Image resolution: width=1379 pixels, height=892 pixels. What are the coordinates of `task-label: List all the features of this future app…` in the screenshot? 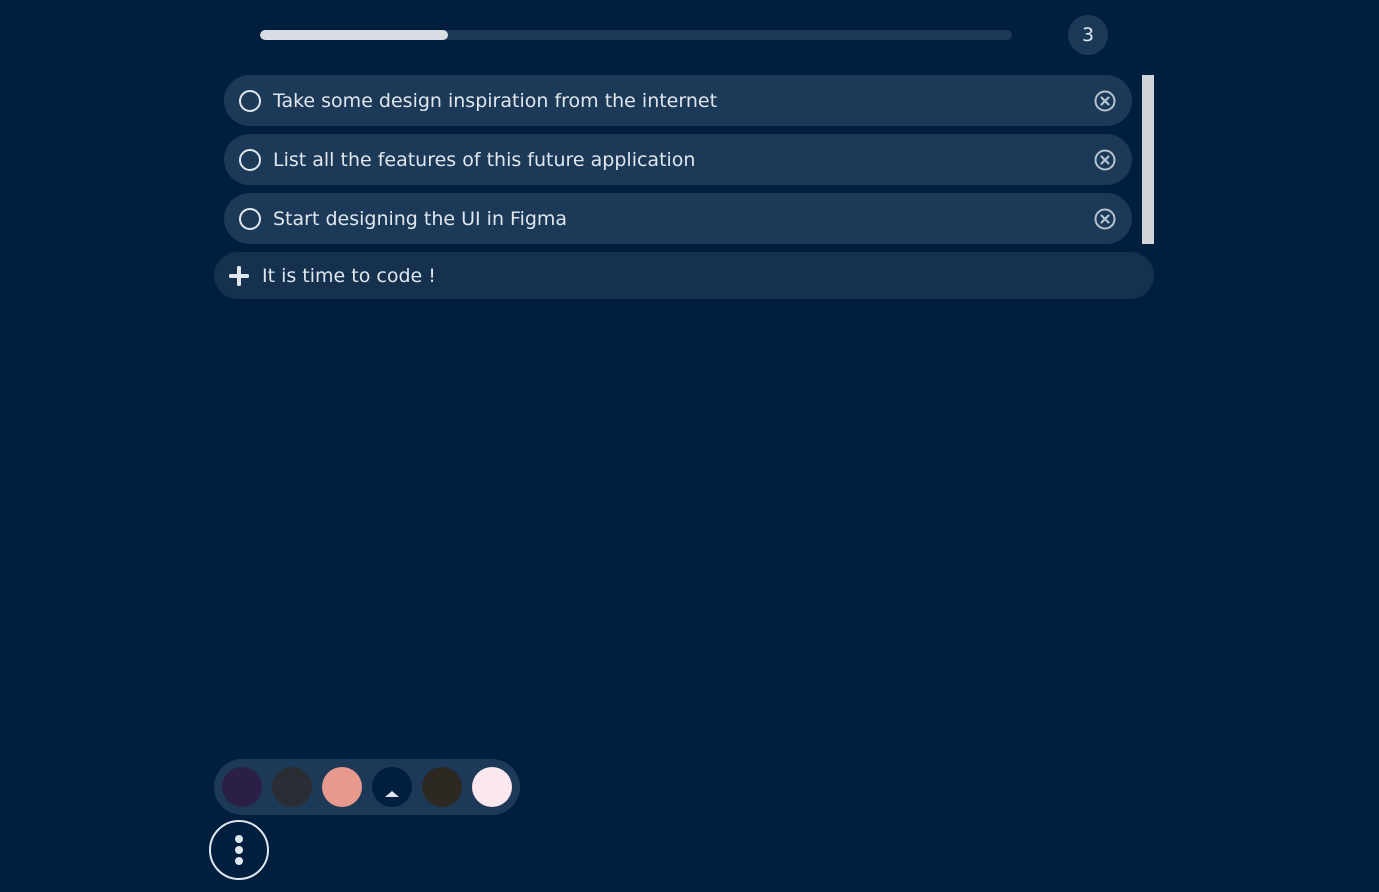 It's located at (484, 159).